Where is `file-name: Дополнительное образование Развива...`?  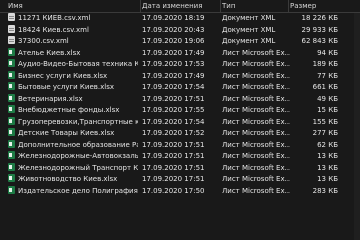 file-name: Дополнительное образование Развива... is located at coordinates (78, 144).